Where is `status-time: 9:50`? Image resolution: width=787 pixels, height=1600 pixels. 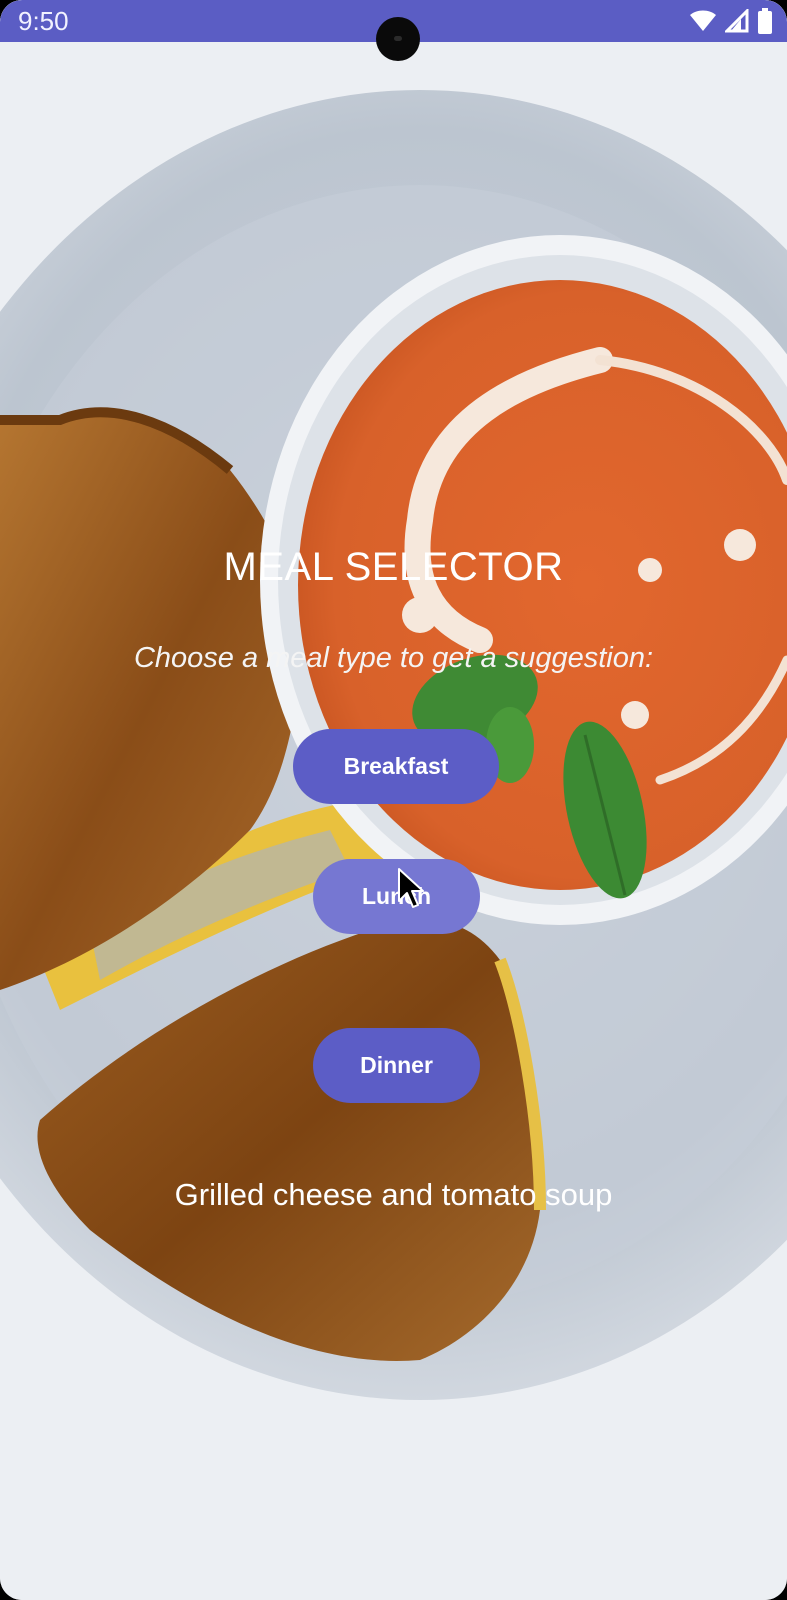 status-time: 9:50 is located at coordinates (43, 21).